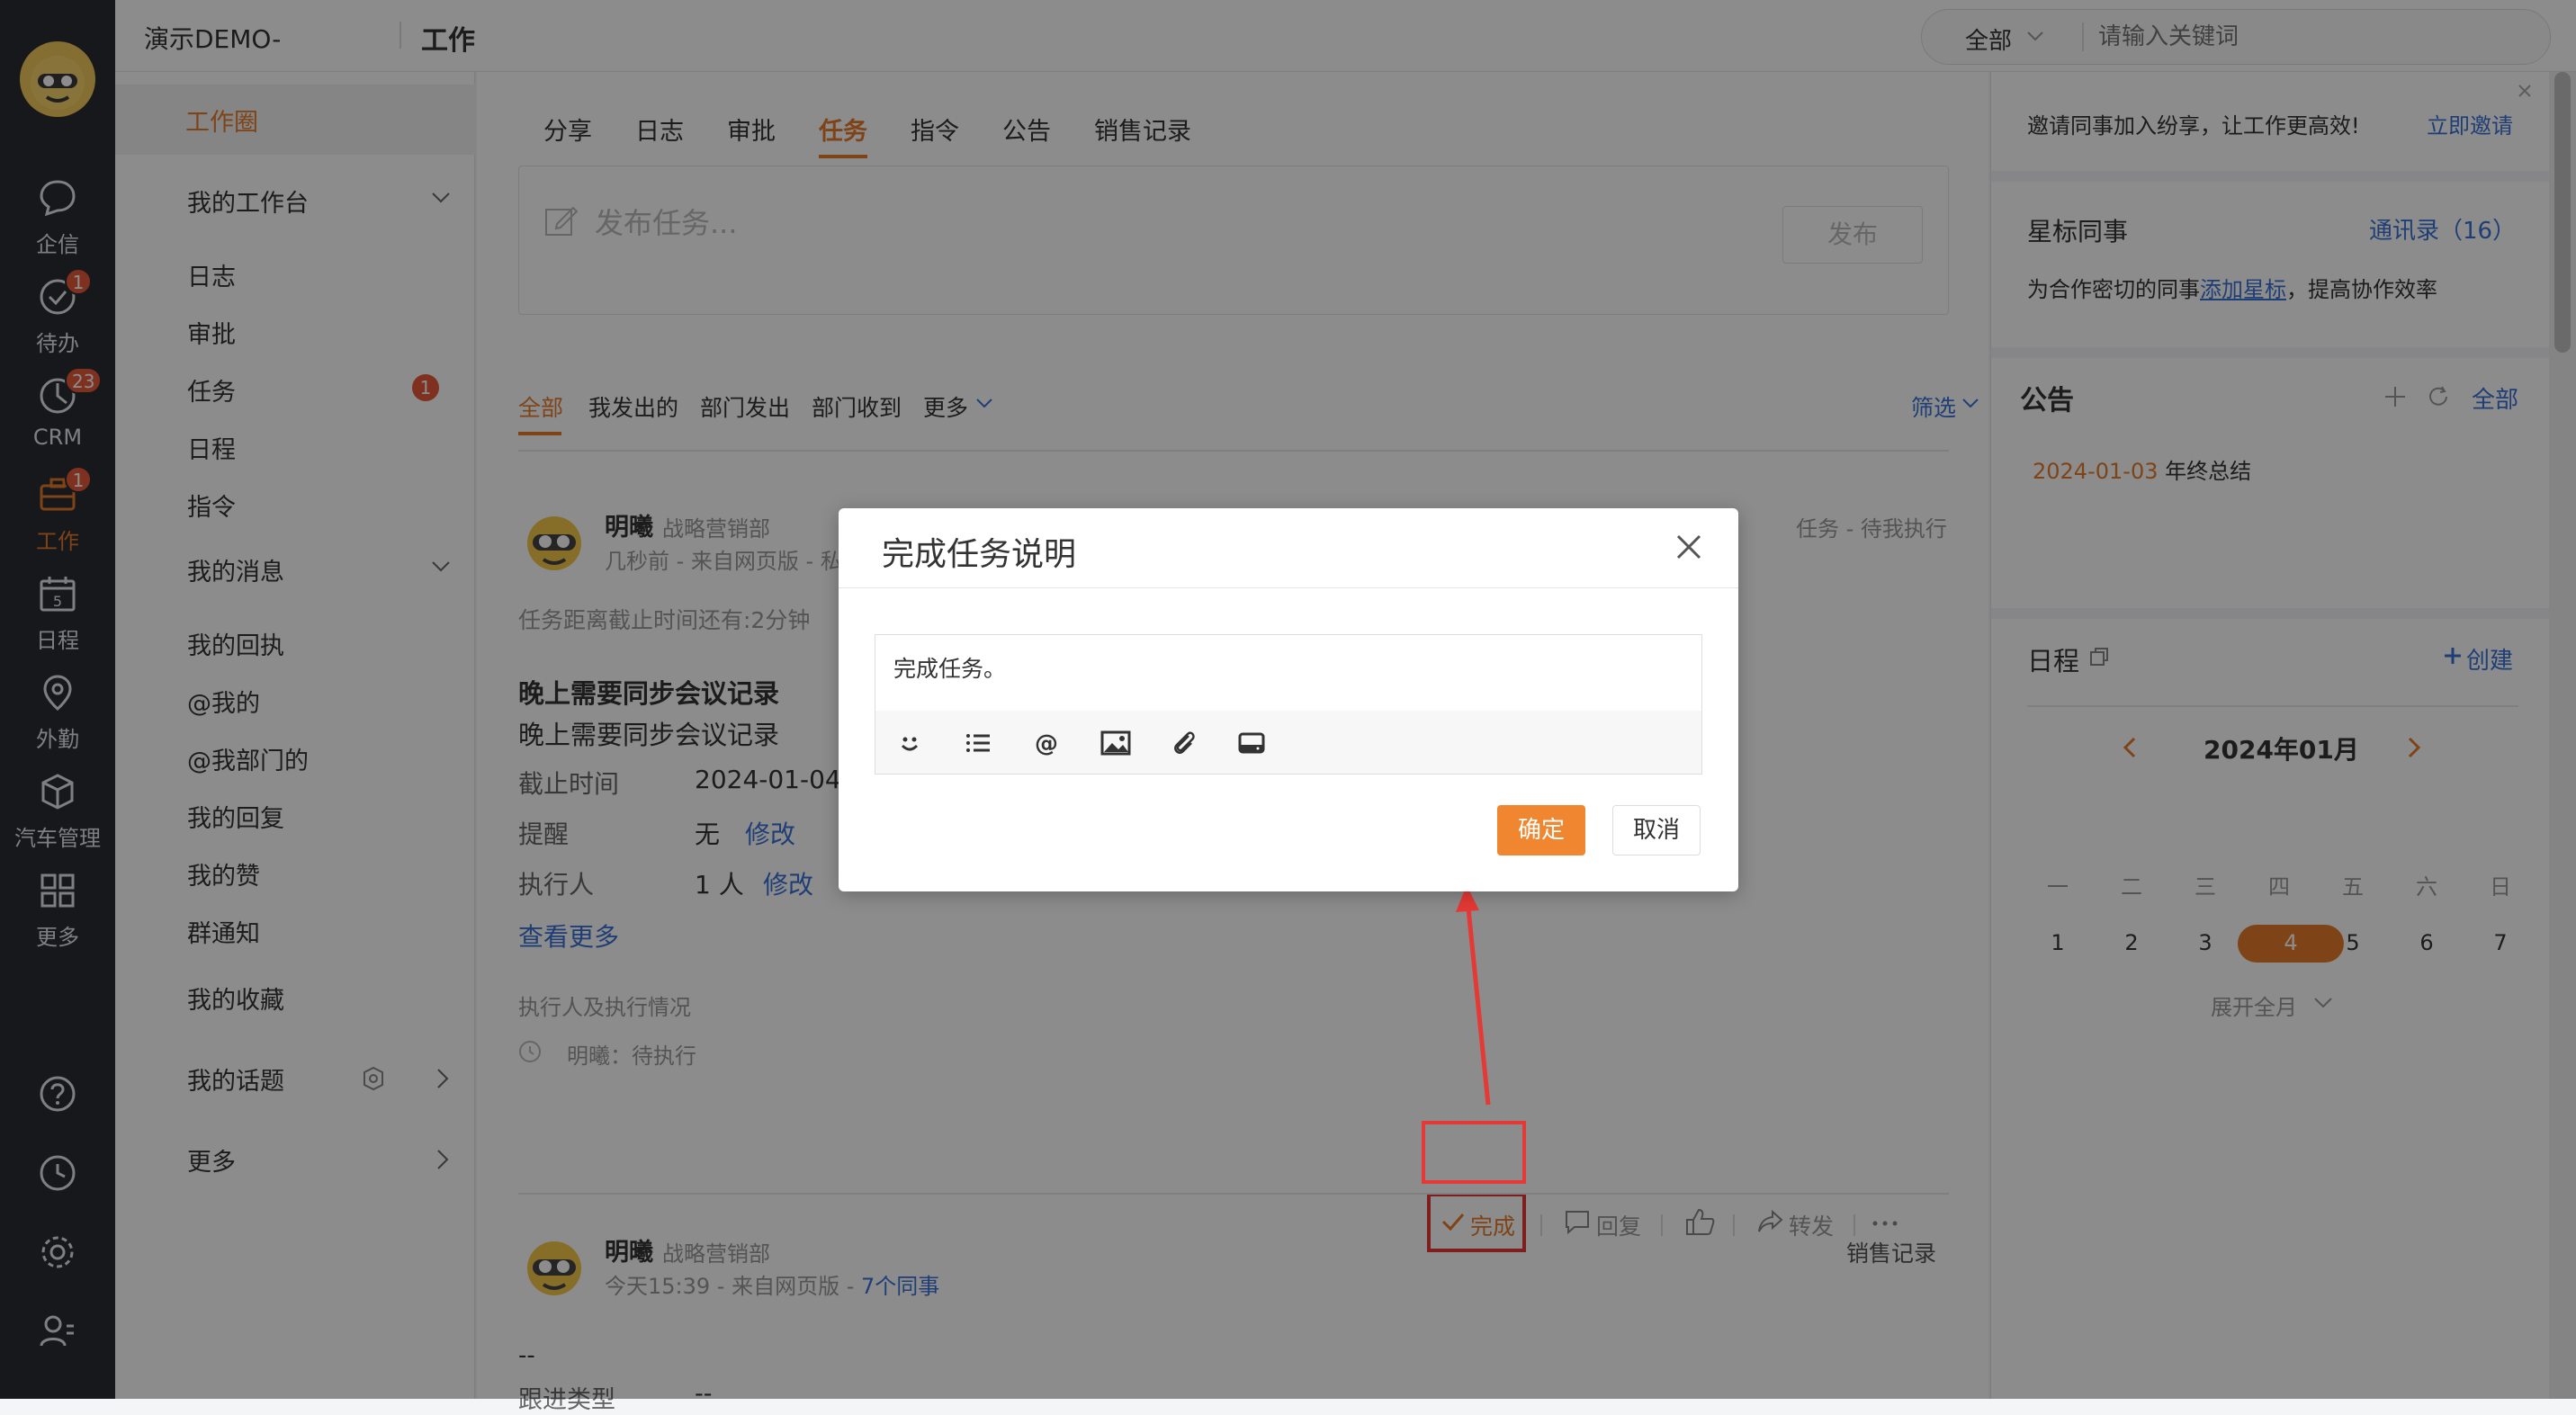 This screenshot has width=2576, height=1415. Describe the element at coordinates (1474, 995) in the screenshot. I see `arrow-annotation-icon` at that location.